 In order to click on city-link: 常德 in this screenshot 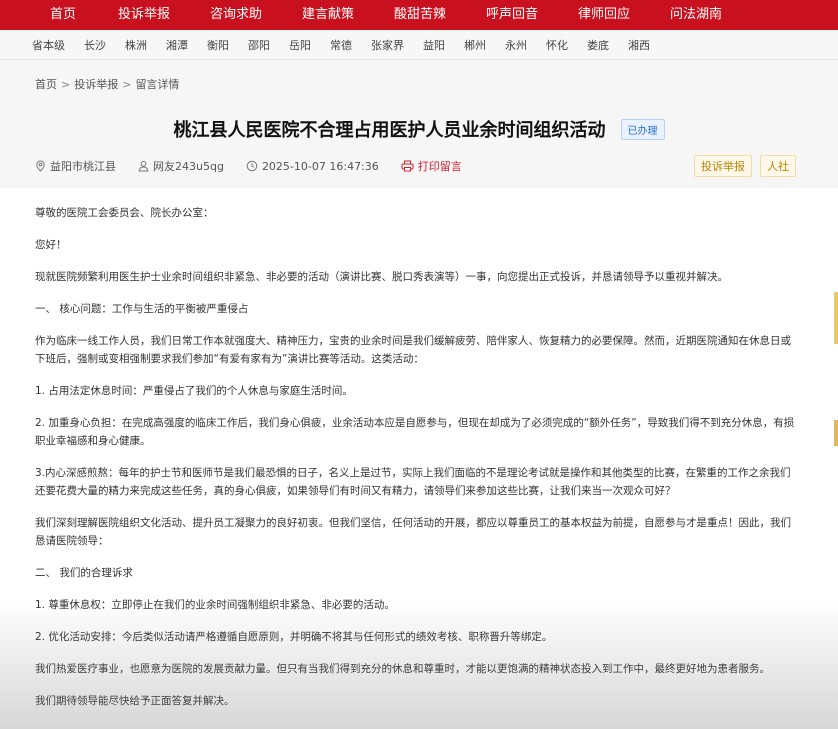, I will do `click(341, 45)`.